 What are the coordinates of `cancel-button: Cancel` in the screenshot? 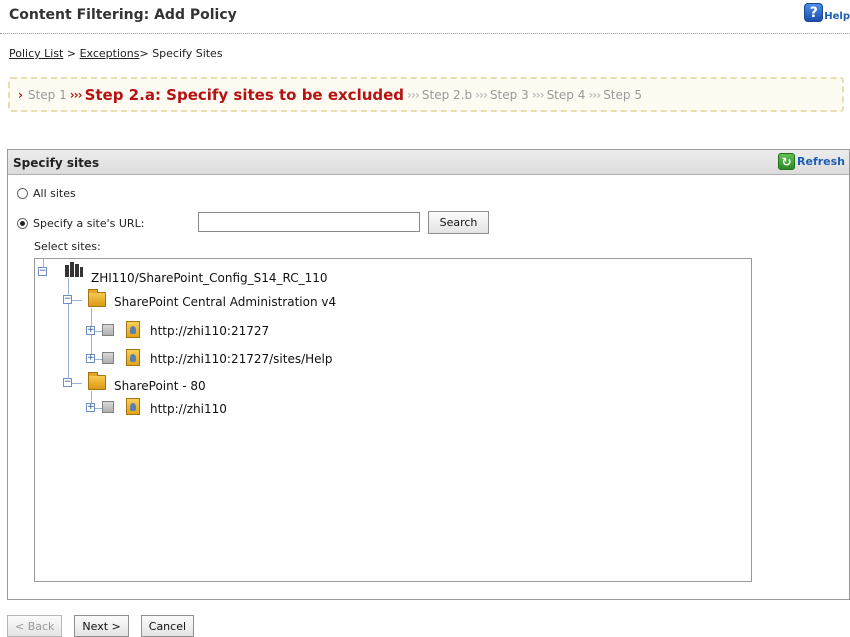 It's located at (167, 626).